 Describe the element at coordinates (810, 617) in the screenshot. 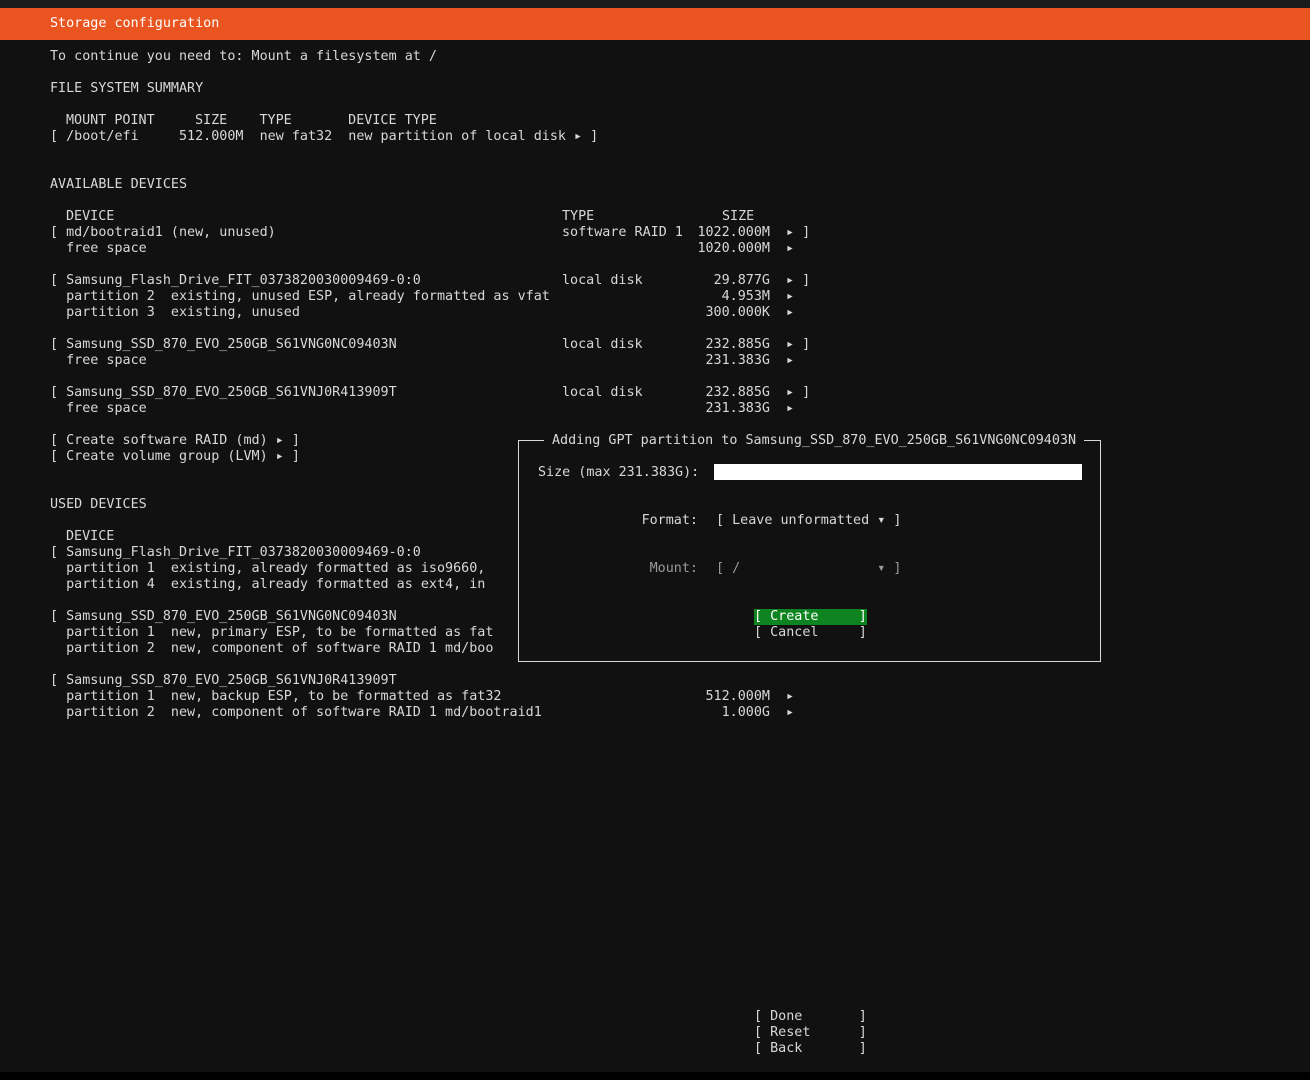

I see `create-button: [ Create ]` at that location.